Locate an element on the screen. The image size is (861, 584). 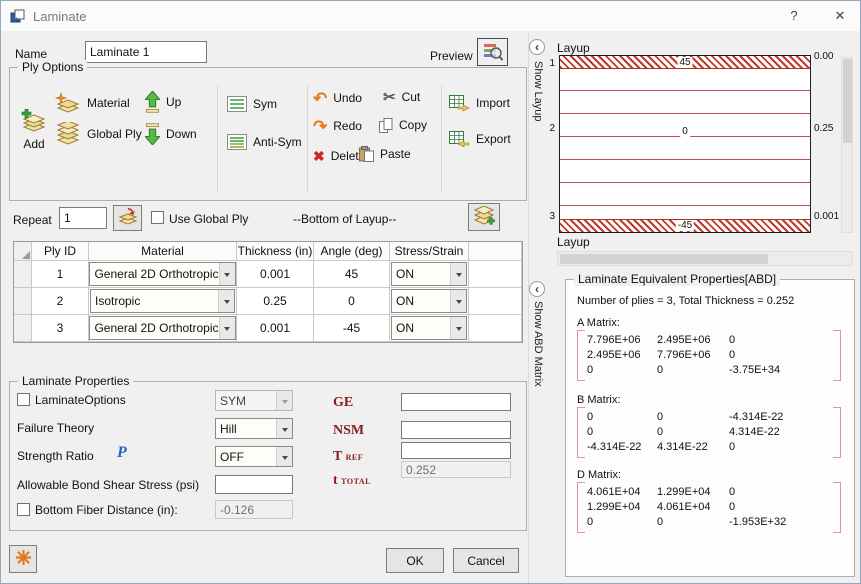
material-button: Material is located at coordinates (103, 103).